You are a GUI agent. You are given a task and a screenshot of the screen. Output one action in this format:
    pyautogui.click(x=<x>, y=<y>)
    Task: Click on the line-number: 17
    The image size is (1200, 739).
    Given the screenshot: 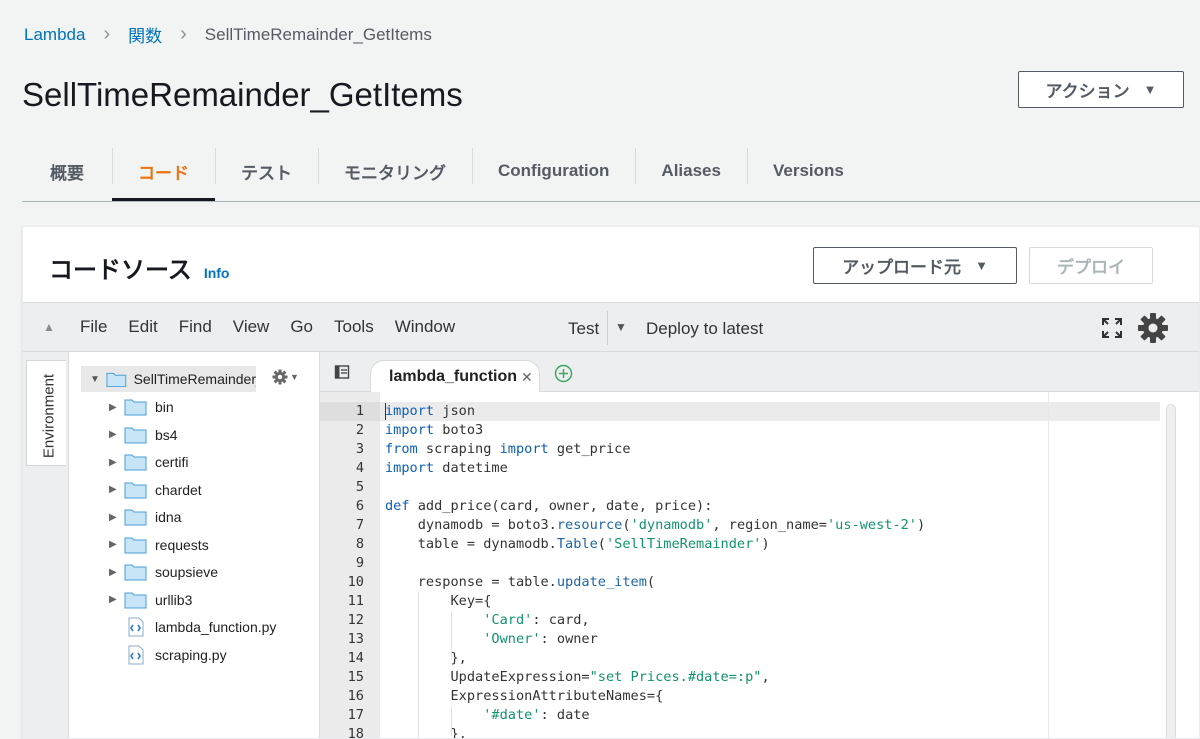 What is the action you would take?
    pyautogui.click(x=355, y=715)
    